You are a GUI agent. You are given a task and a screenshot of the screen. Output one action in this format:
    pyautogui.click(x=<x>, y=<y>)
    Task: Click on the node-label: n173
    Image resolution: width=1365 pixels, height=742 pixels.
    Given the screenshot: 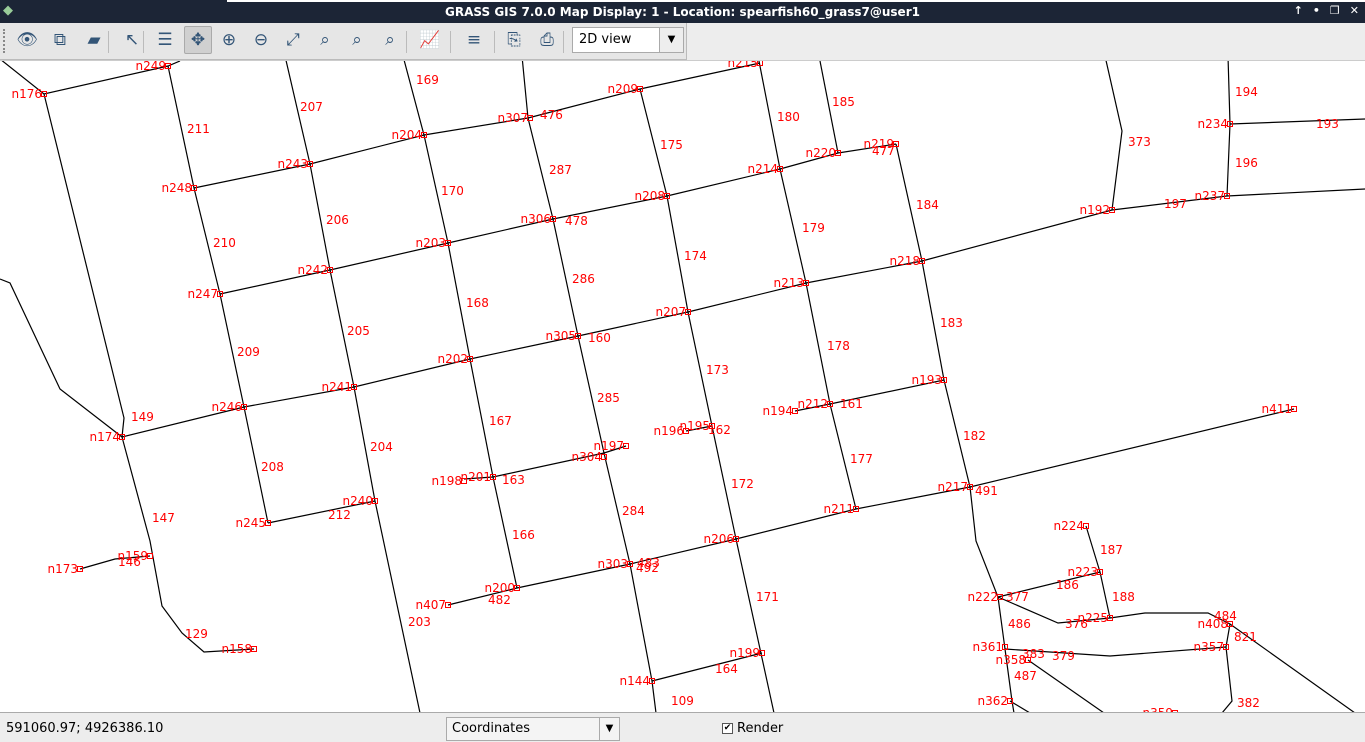 What is the action you would take?
    pyautogui.click(x=62, y=569)
    